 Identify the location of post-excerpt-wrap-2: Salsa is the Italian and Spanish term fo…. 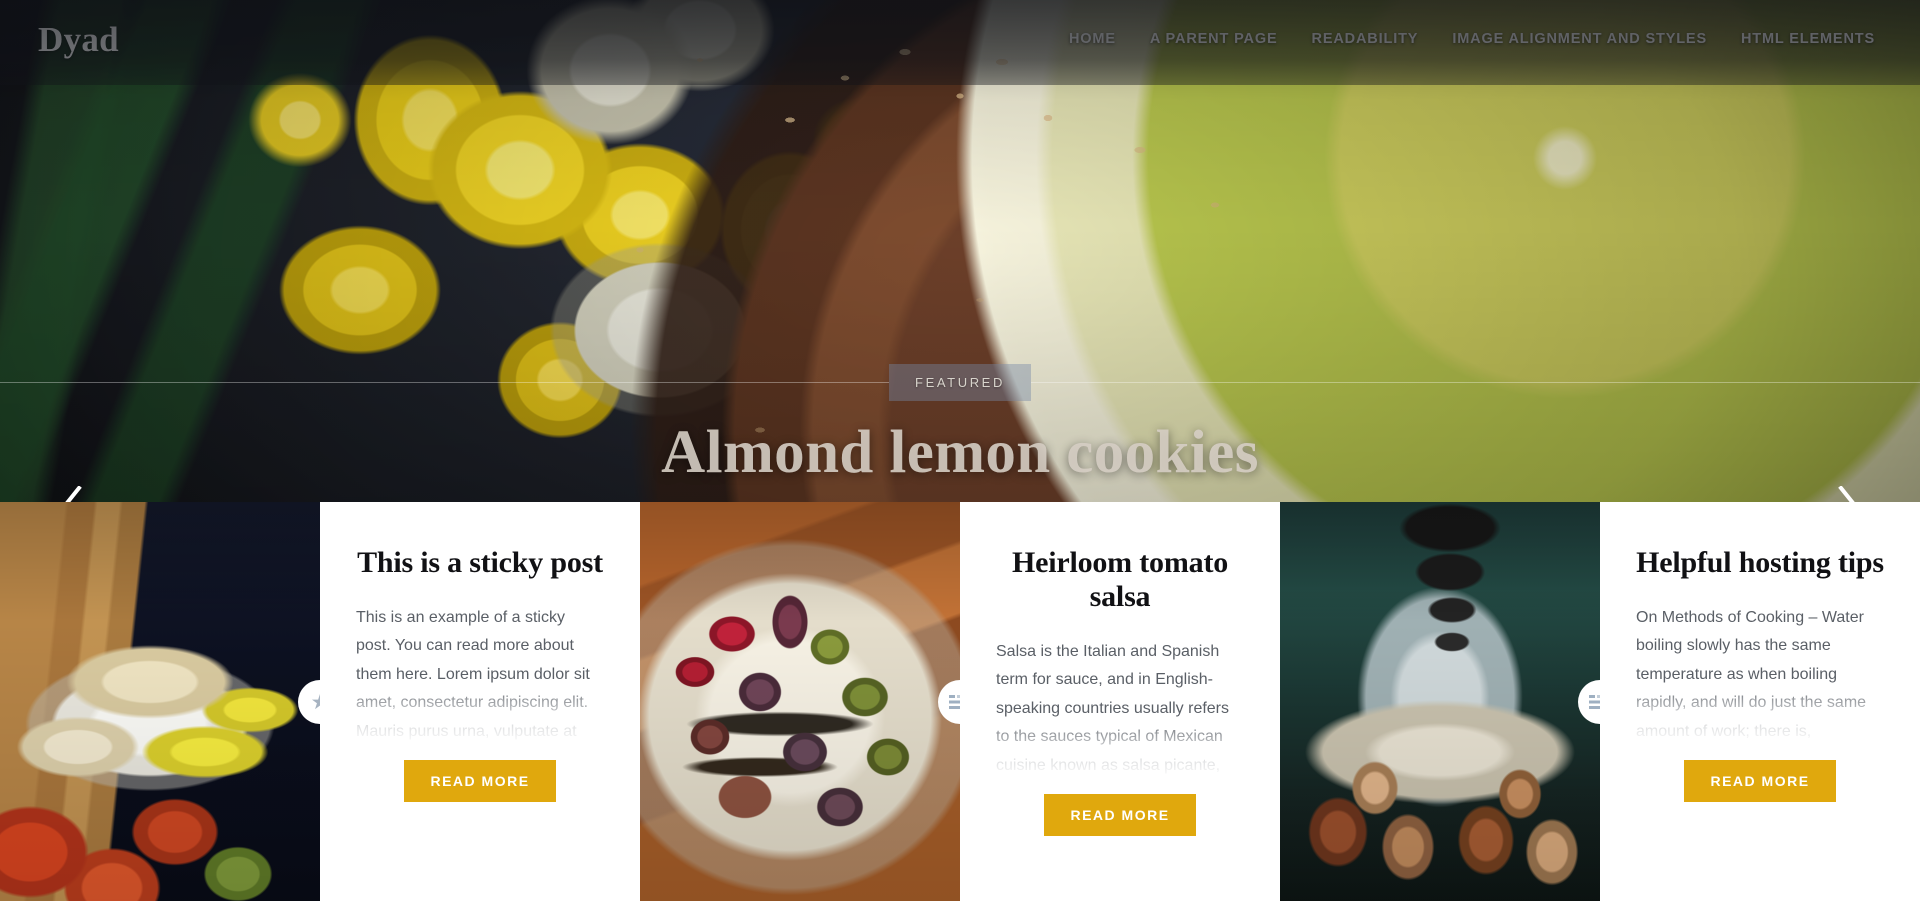
(1120, 713).